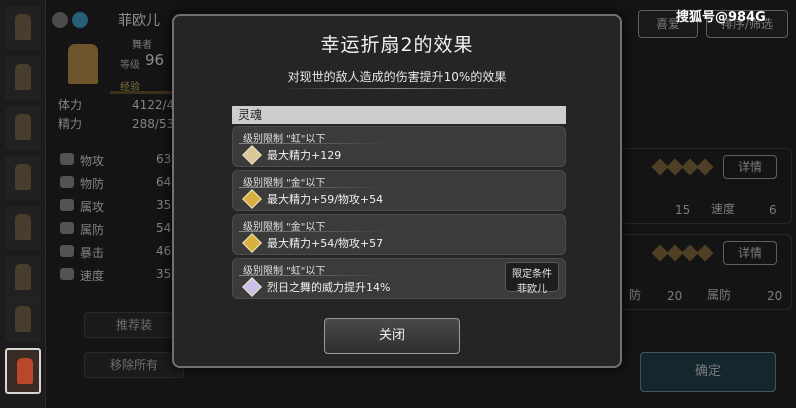 Image resolution: width=796 pixels, height=408 pixels. I want to click on hp-label: 体力, so click(70, 105).